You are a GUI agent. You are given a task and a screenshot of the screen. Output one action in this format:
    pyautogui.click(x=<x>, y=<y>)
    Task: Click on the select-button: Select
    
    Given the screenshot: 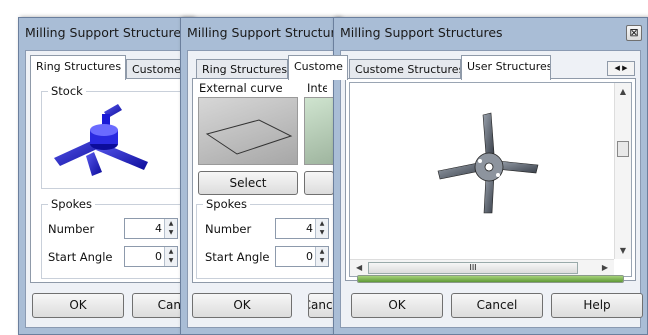 What is the action you would take?
    pyautogui.click(x=248, y=183)
    